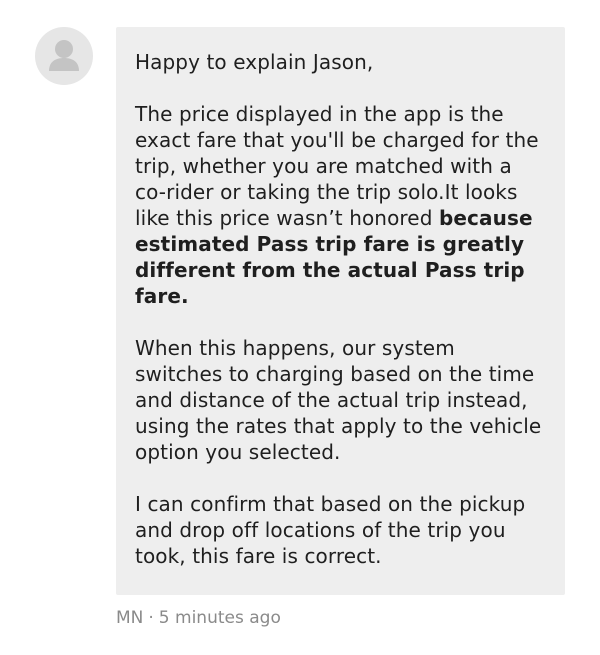 Image resolution: width=600 pixels, height=655 pixels. I want to click on message-timestamp: 5 minutes ago, so click(219, 618).